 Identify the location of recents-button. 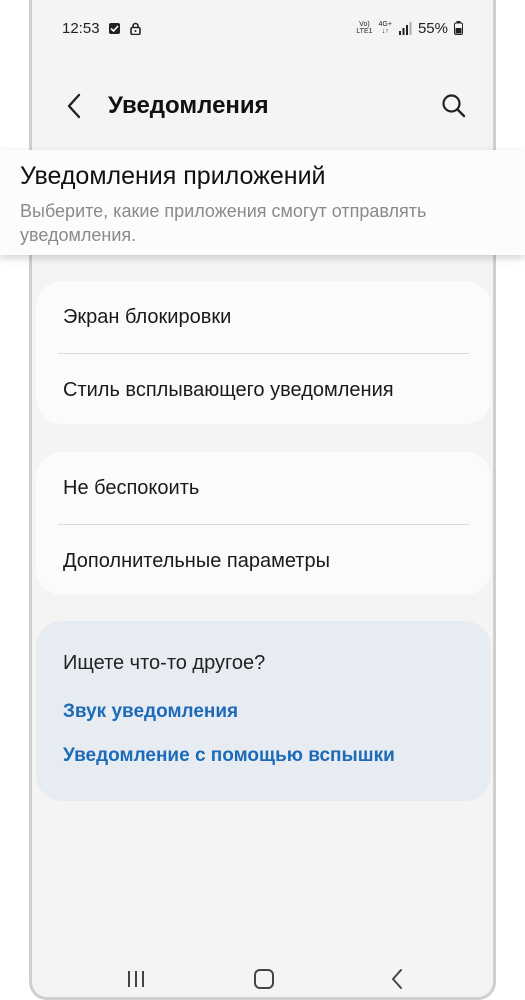
(136, 979).